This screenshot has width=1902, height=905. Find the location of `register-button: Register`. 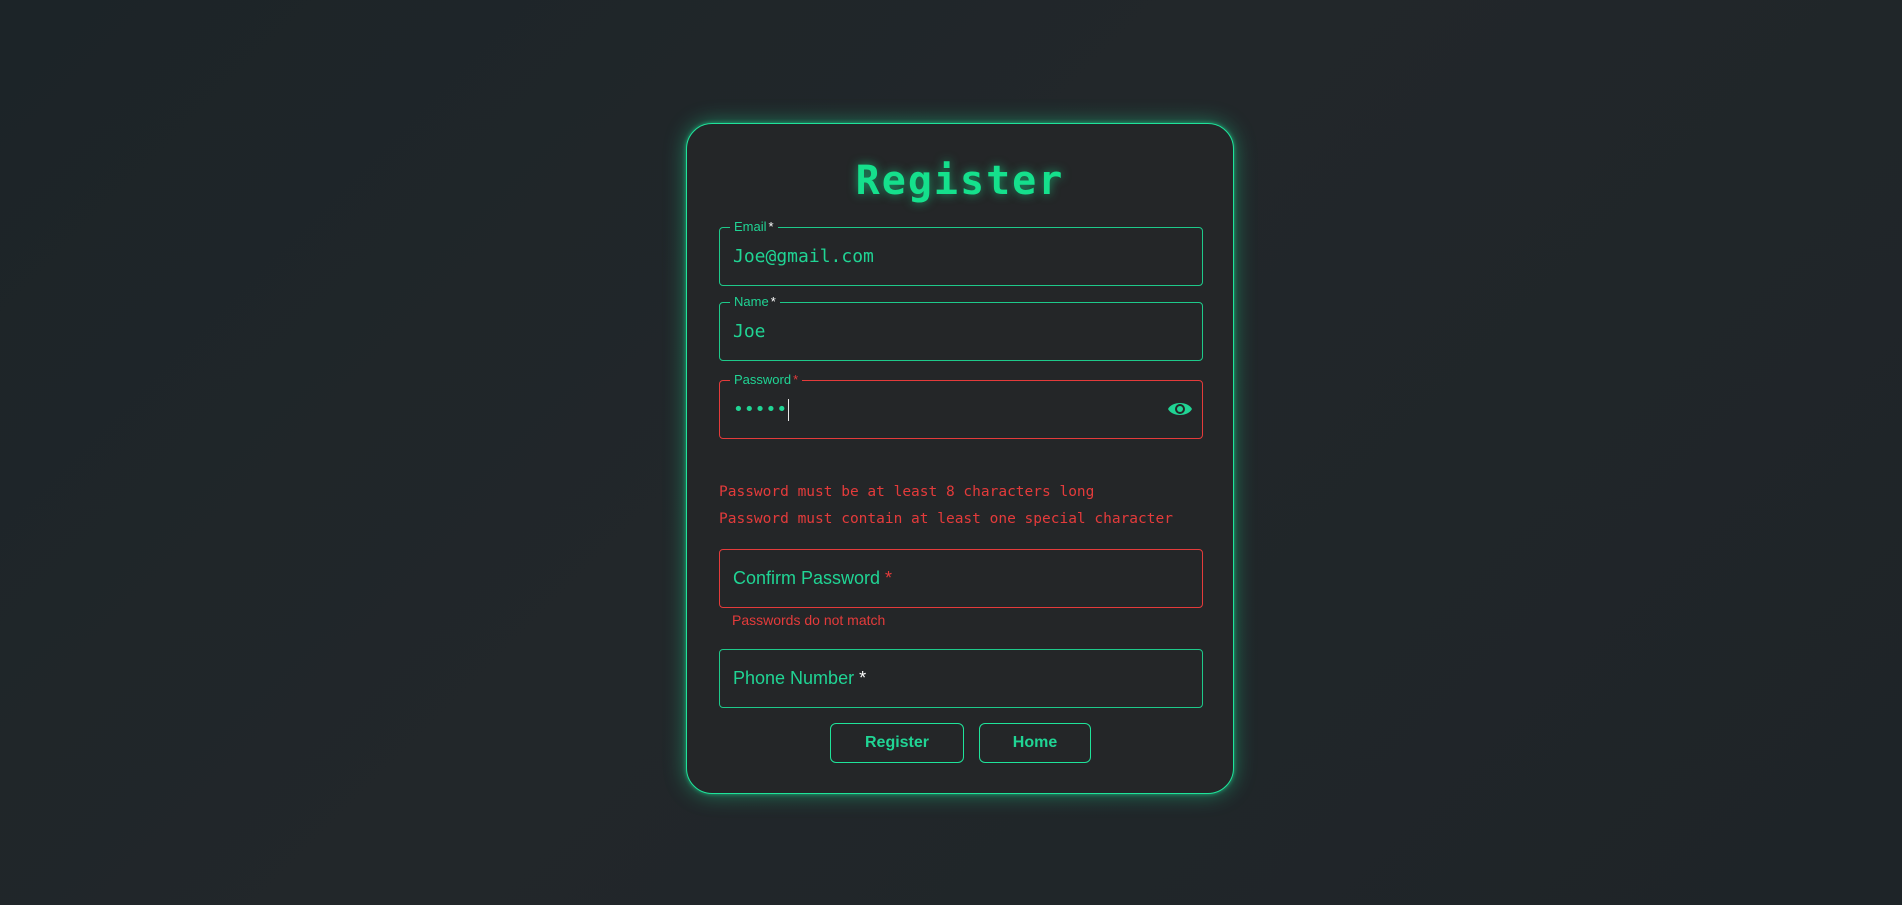

register-button: Register is located at coordinates (897, 743).